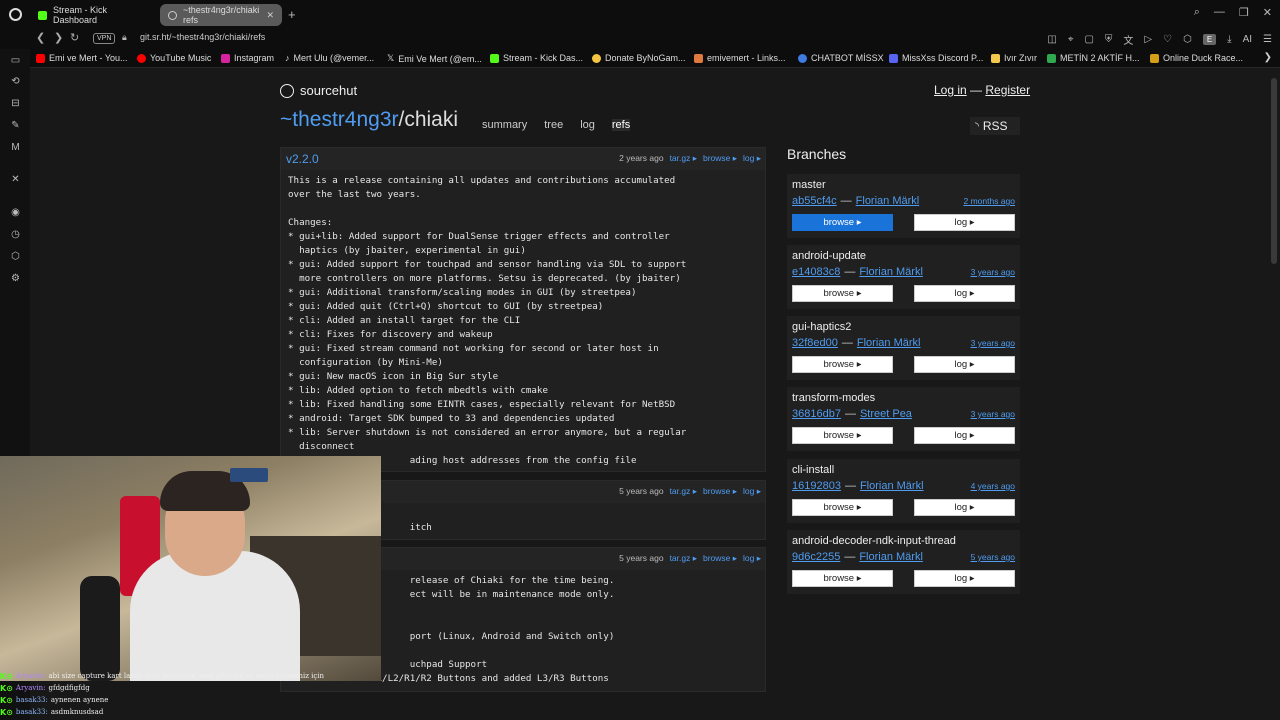  I want to click on bookmark-item: Instagram, so click(247, 58).